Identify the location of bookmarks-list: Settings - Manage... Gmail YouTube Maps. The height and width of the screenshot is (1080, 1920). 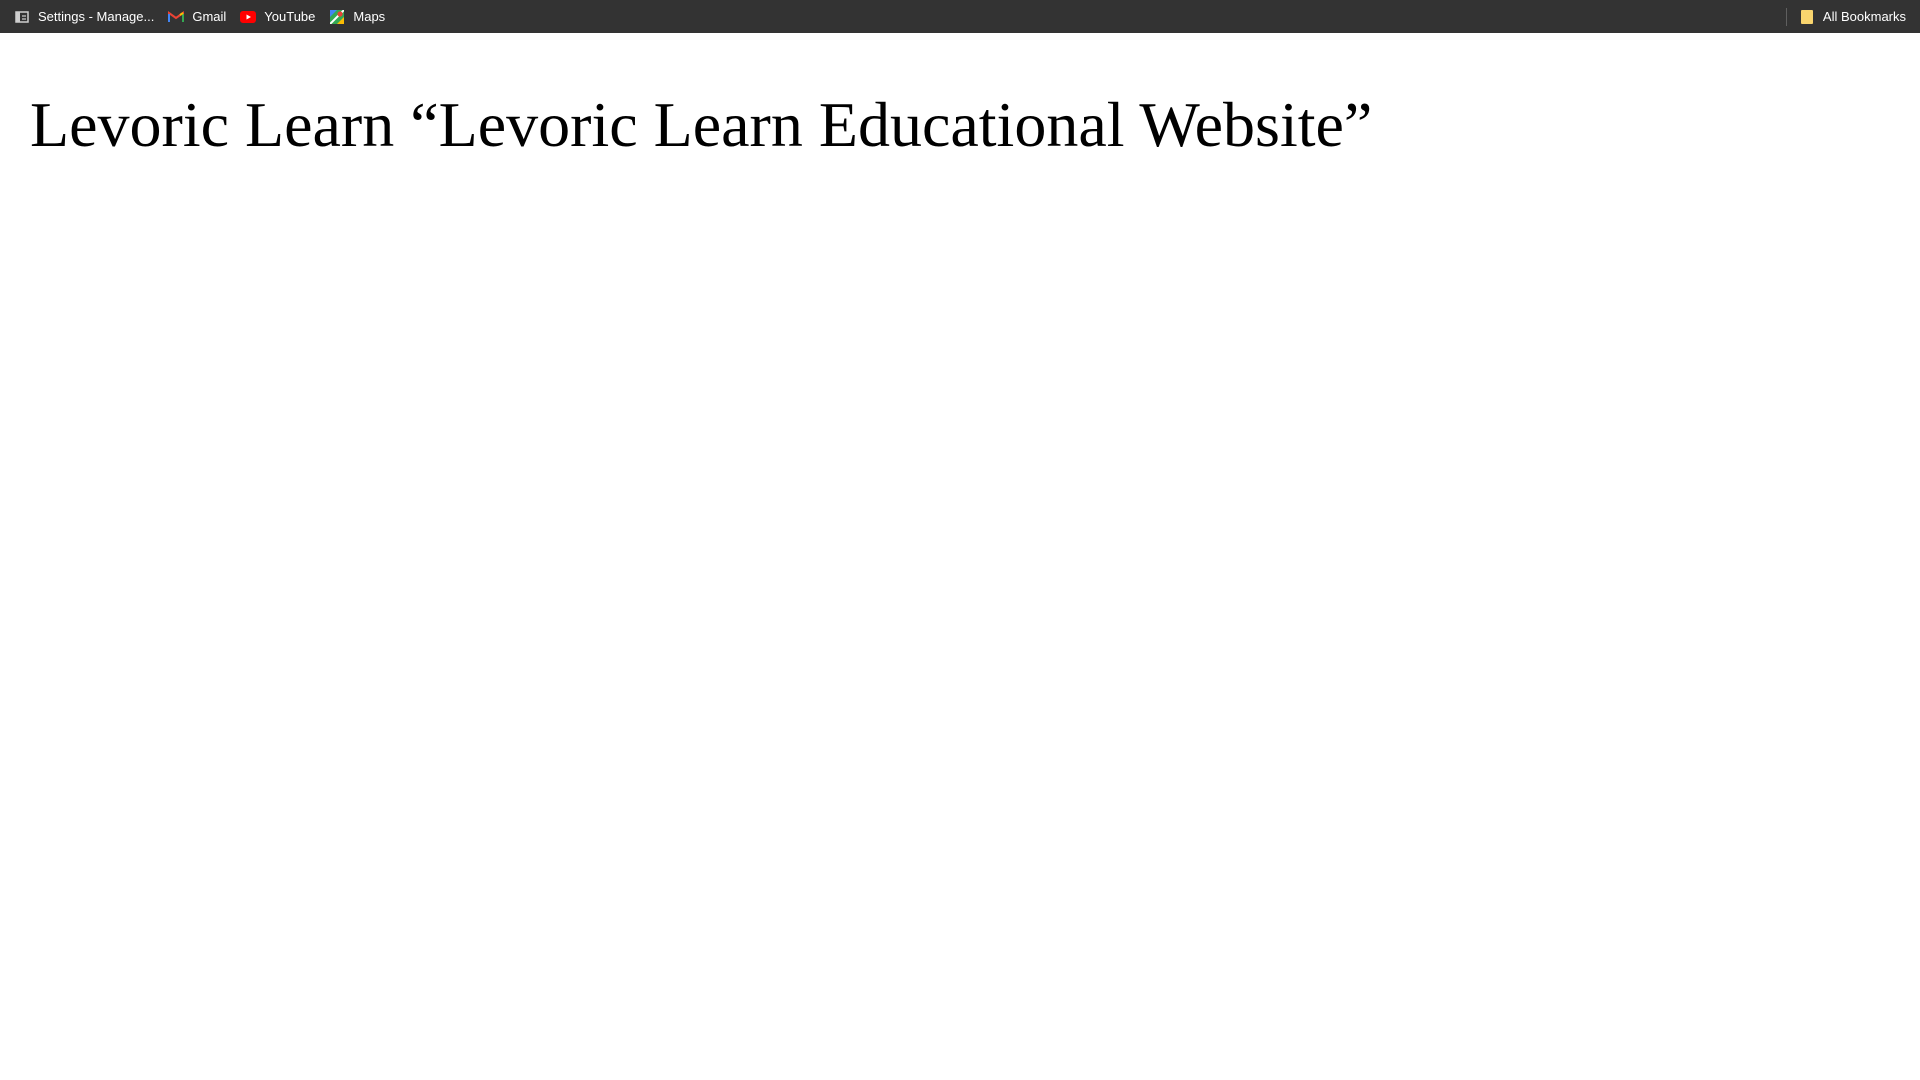
(196, 16).